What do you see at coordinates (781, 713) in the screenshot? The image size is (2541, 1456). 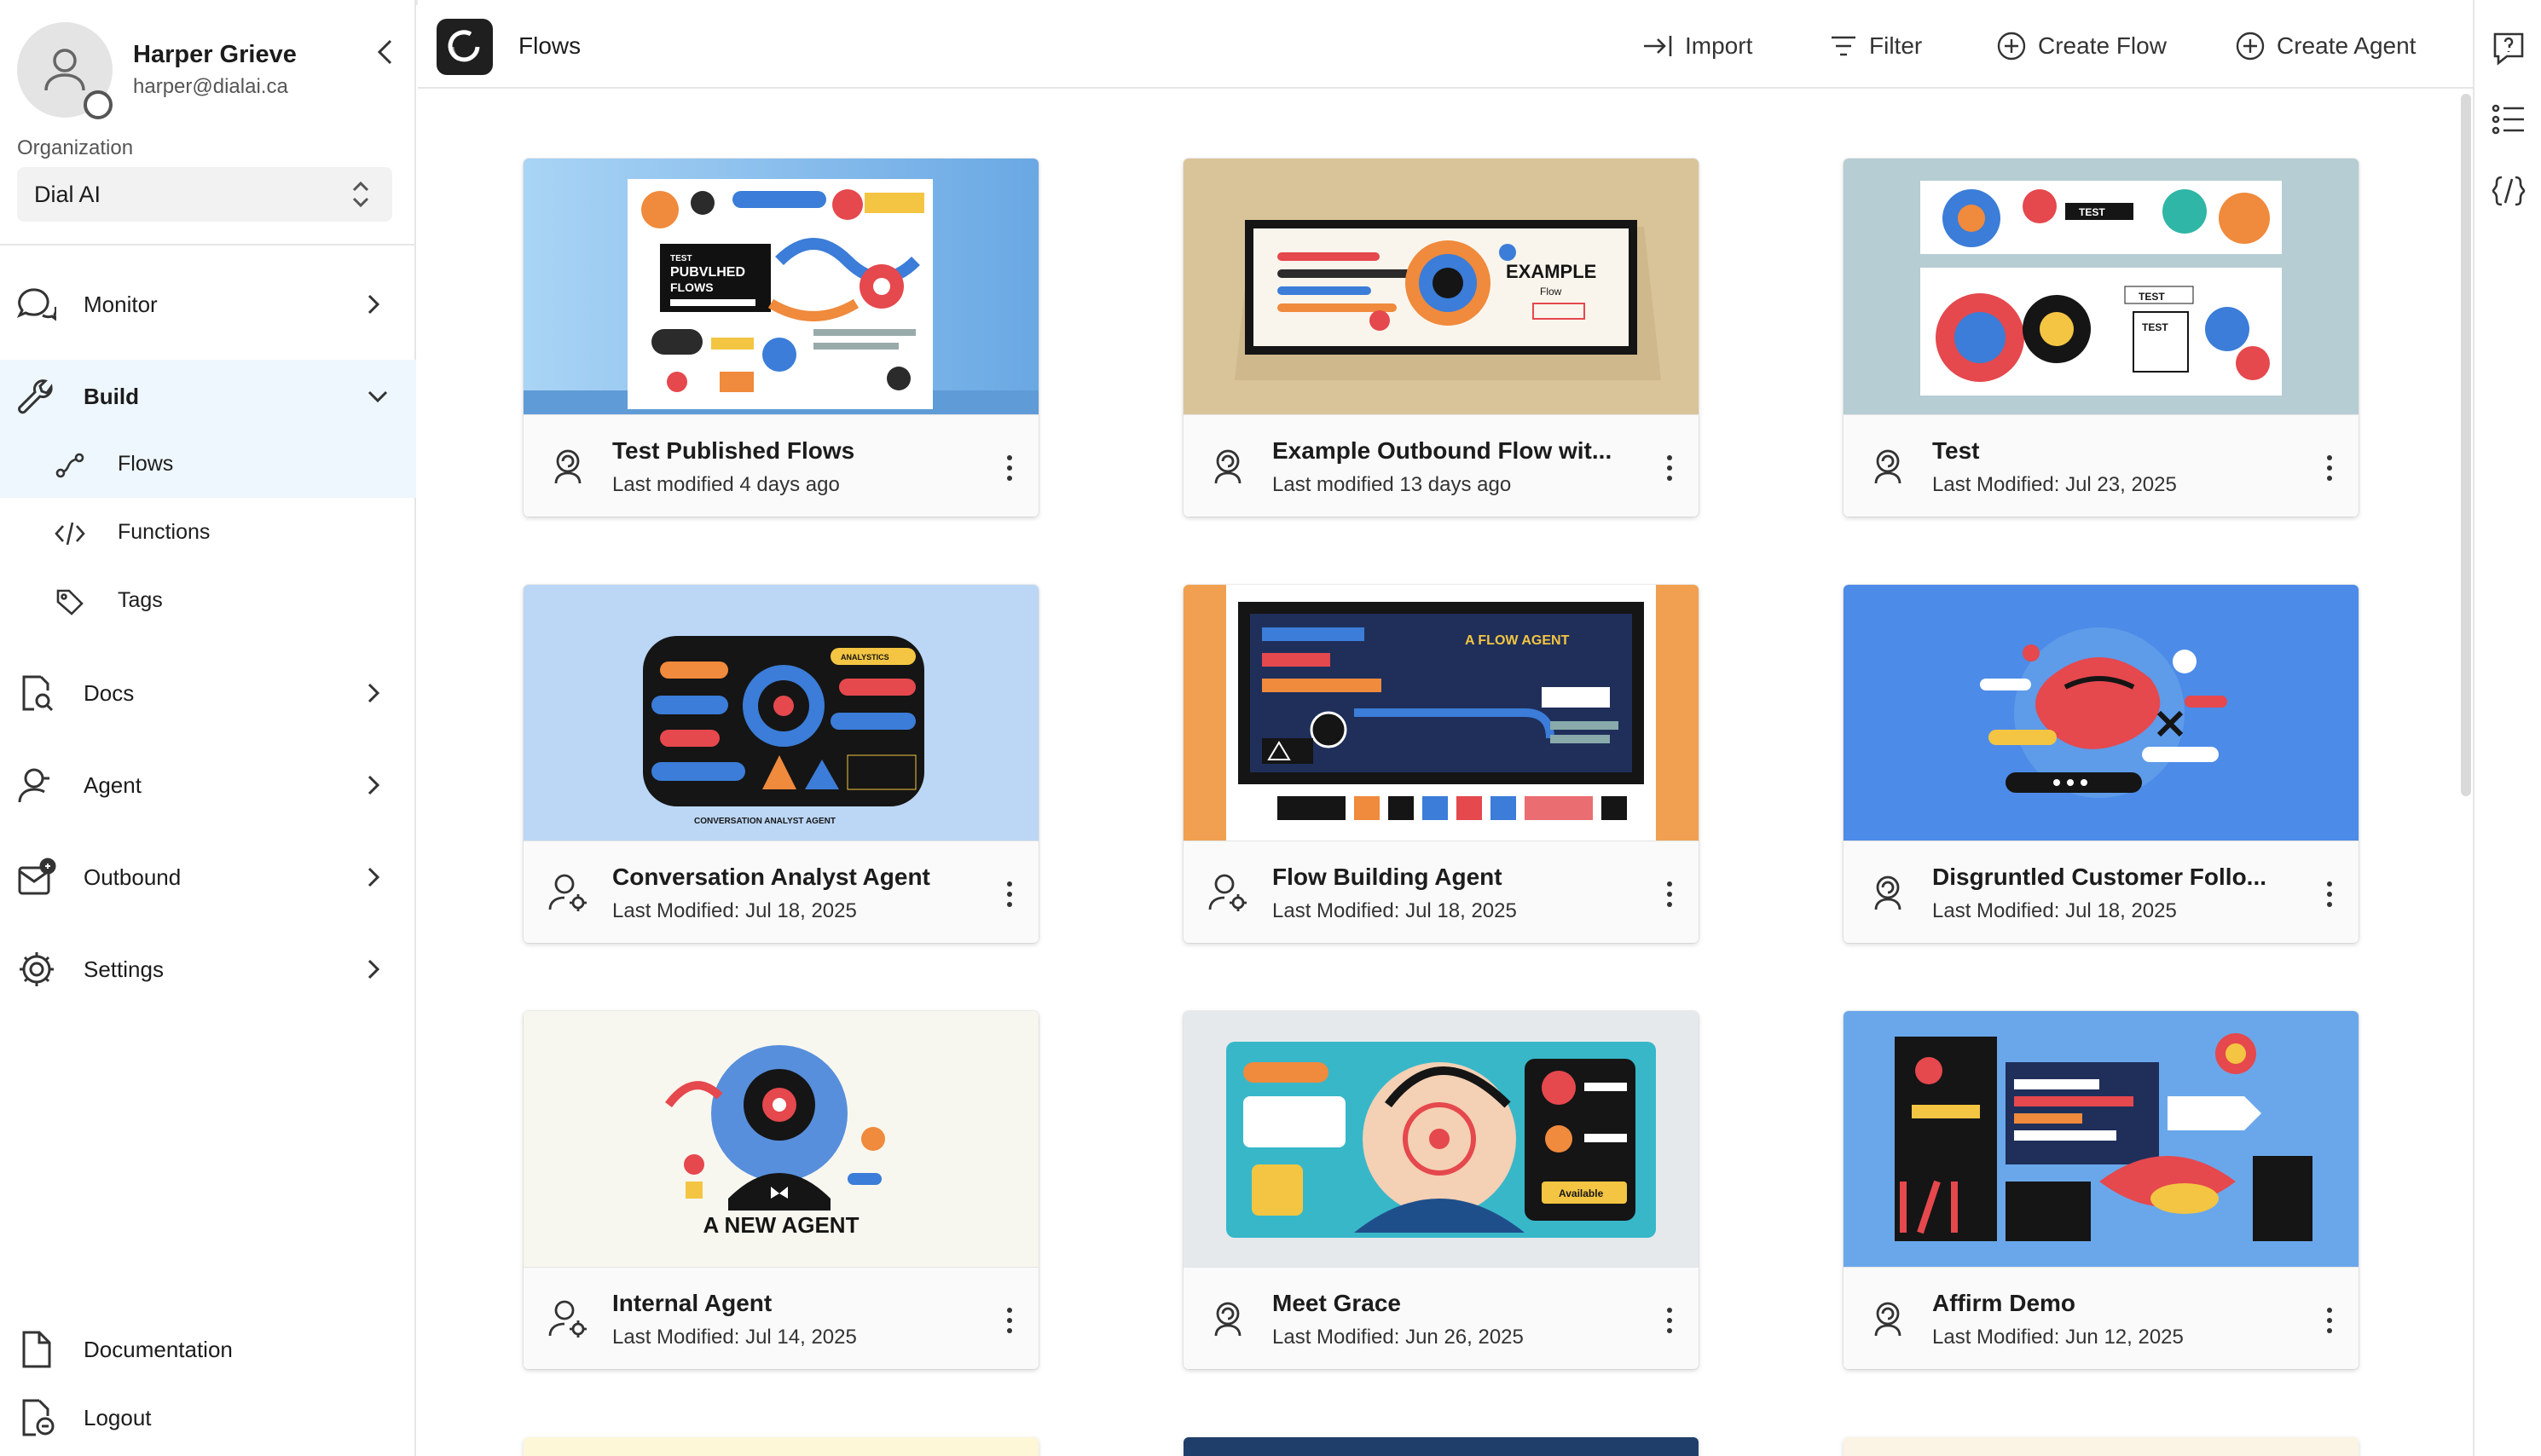 I see `card-thumbnail: ANALYSTICS CONVERSATION ANALYST AGENT` at bounding box center [781, 713].